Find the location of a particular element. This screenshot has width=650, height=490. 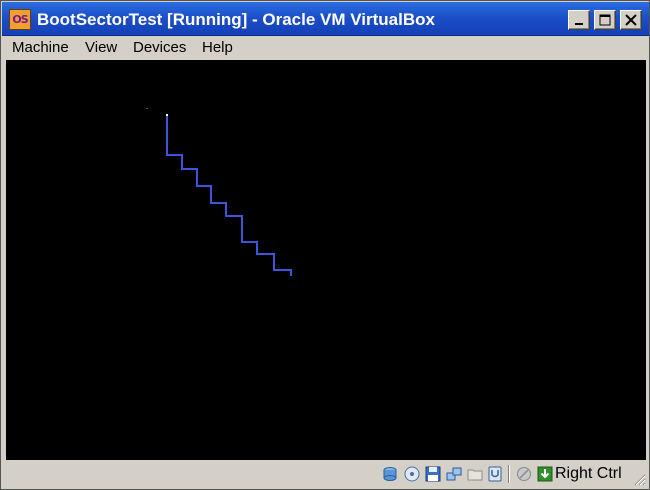

status-separator is located at coordinates (509, 474).